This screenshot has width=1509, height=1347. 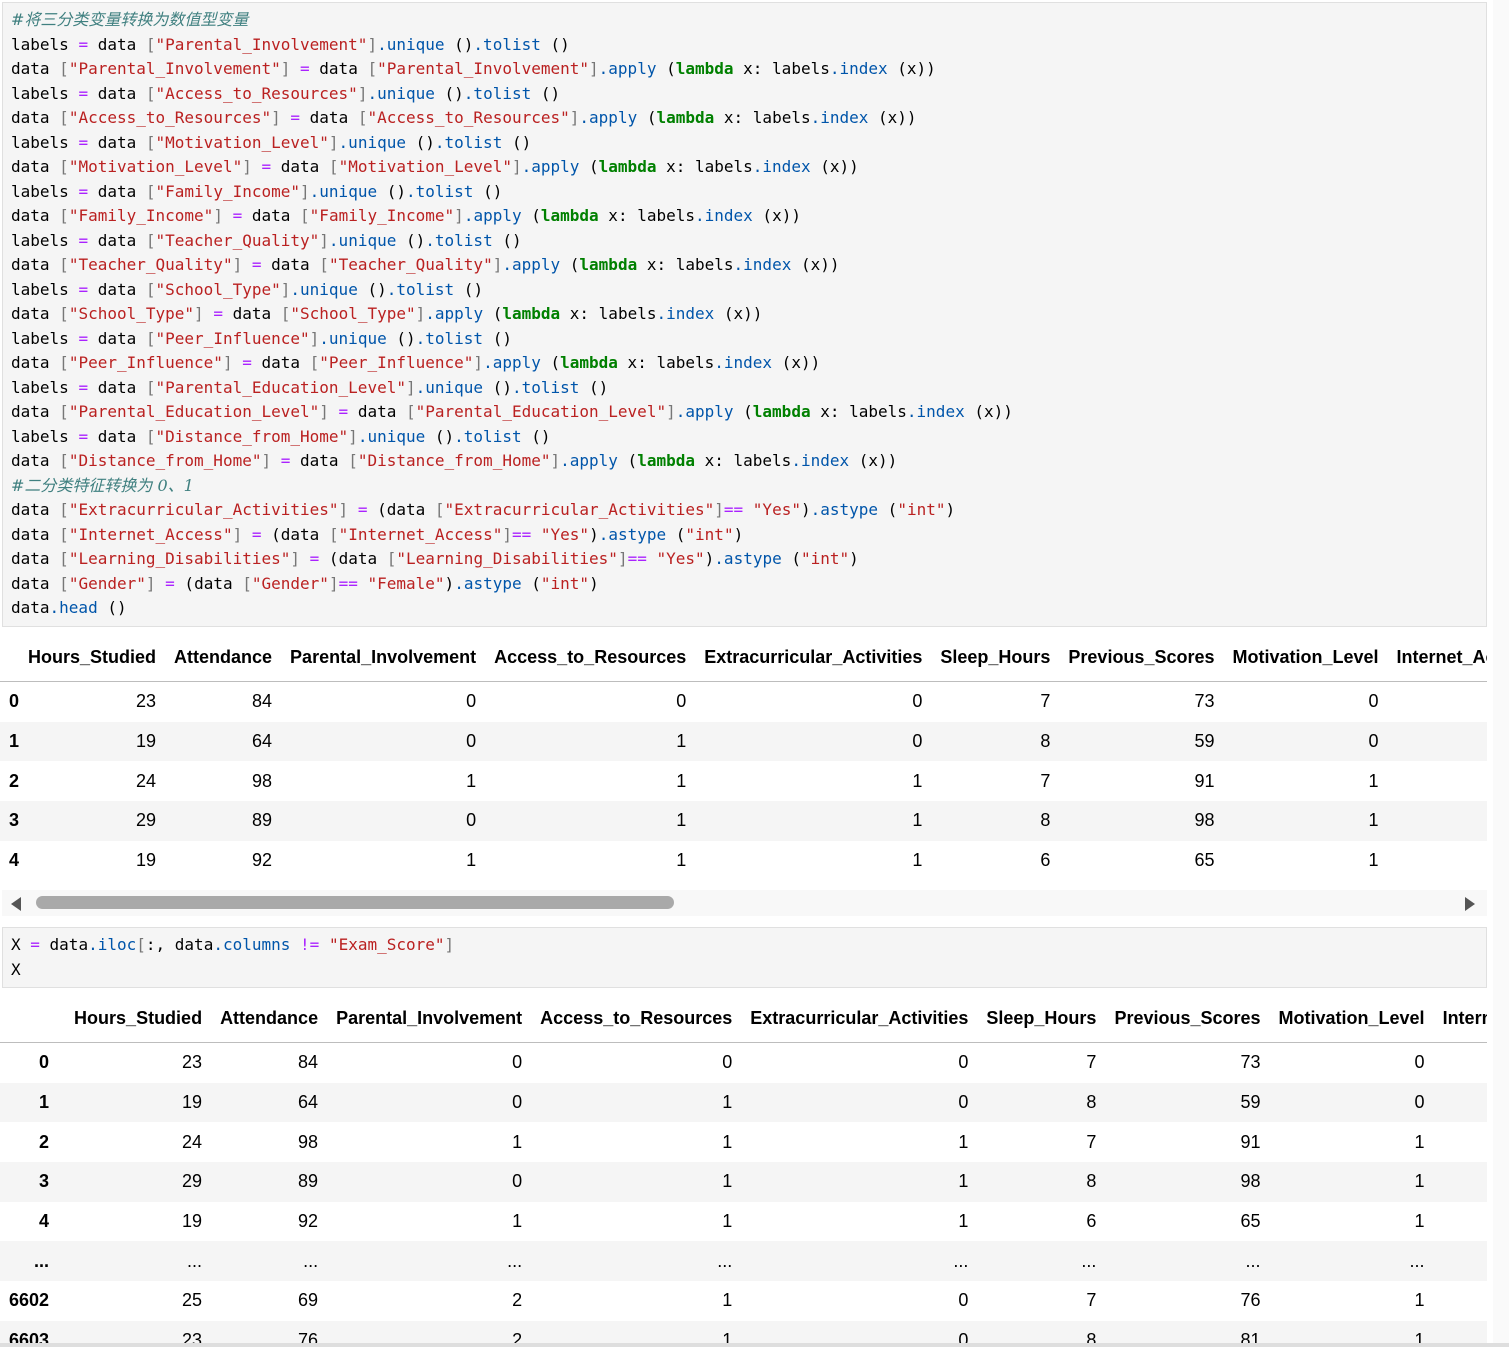 I want to click on table-row: 0 23 84 0 0 0 7 73 0, so click(x=743, y=702).